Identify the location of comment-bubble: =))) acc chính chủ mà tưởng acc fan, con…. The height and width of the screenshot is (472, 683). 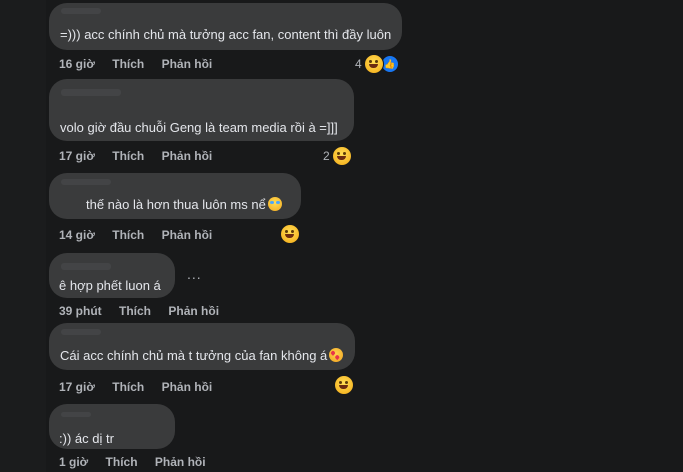
(225, 26).